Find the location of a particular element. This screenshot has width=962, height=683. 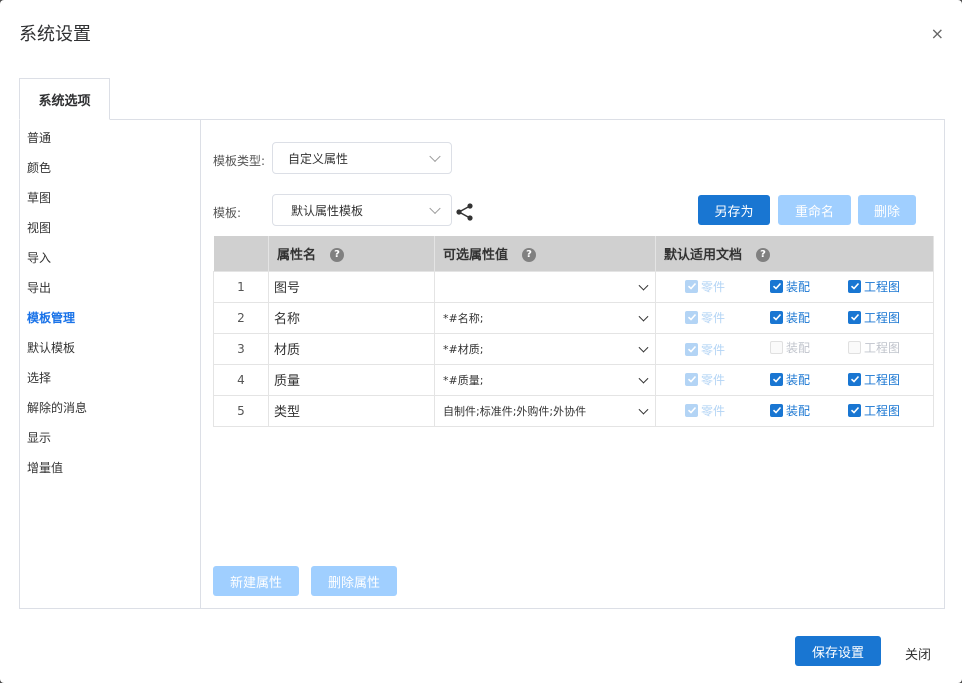

table-header-row: 属性名? 可选属性值? 默认适用文档? is located at coordinates (573, 253).